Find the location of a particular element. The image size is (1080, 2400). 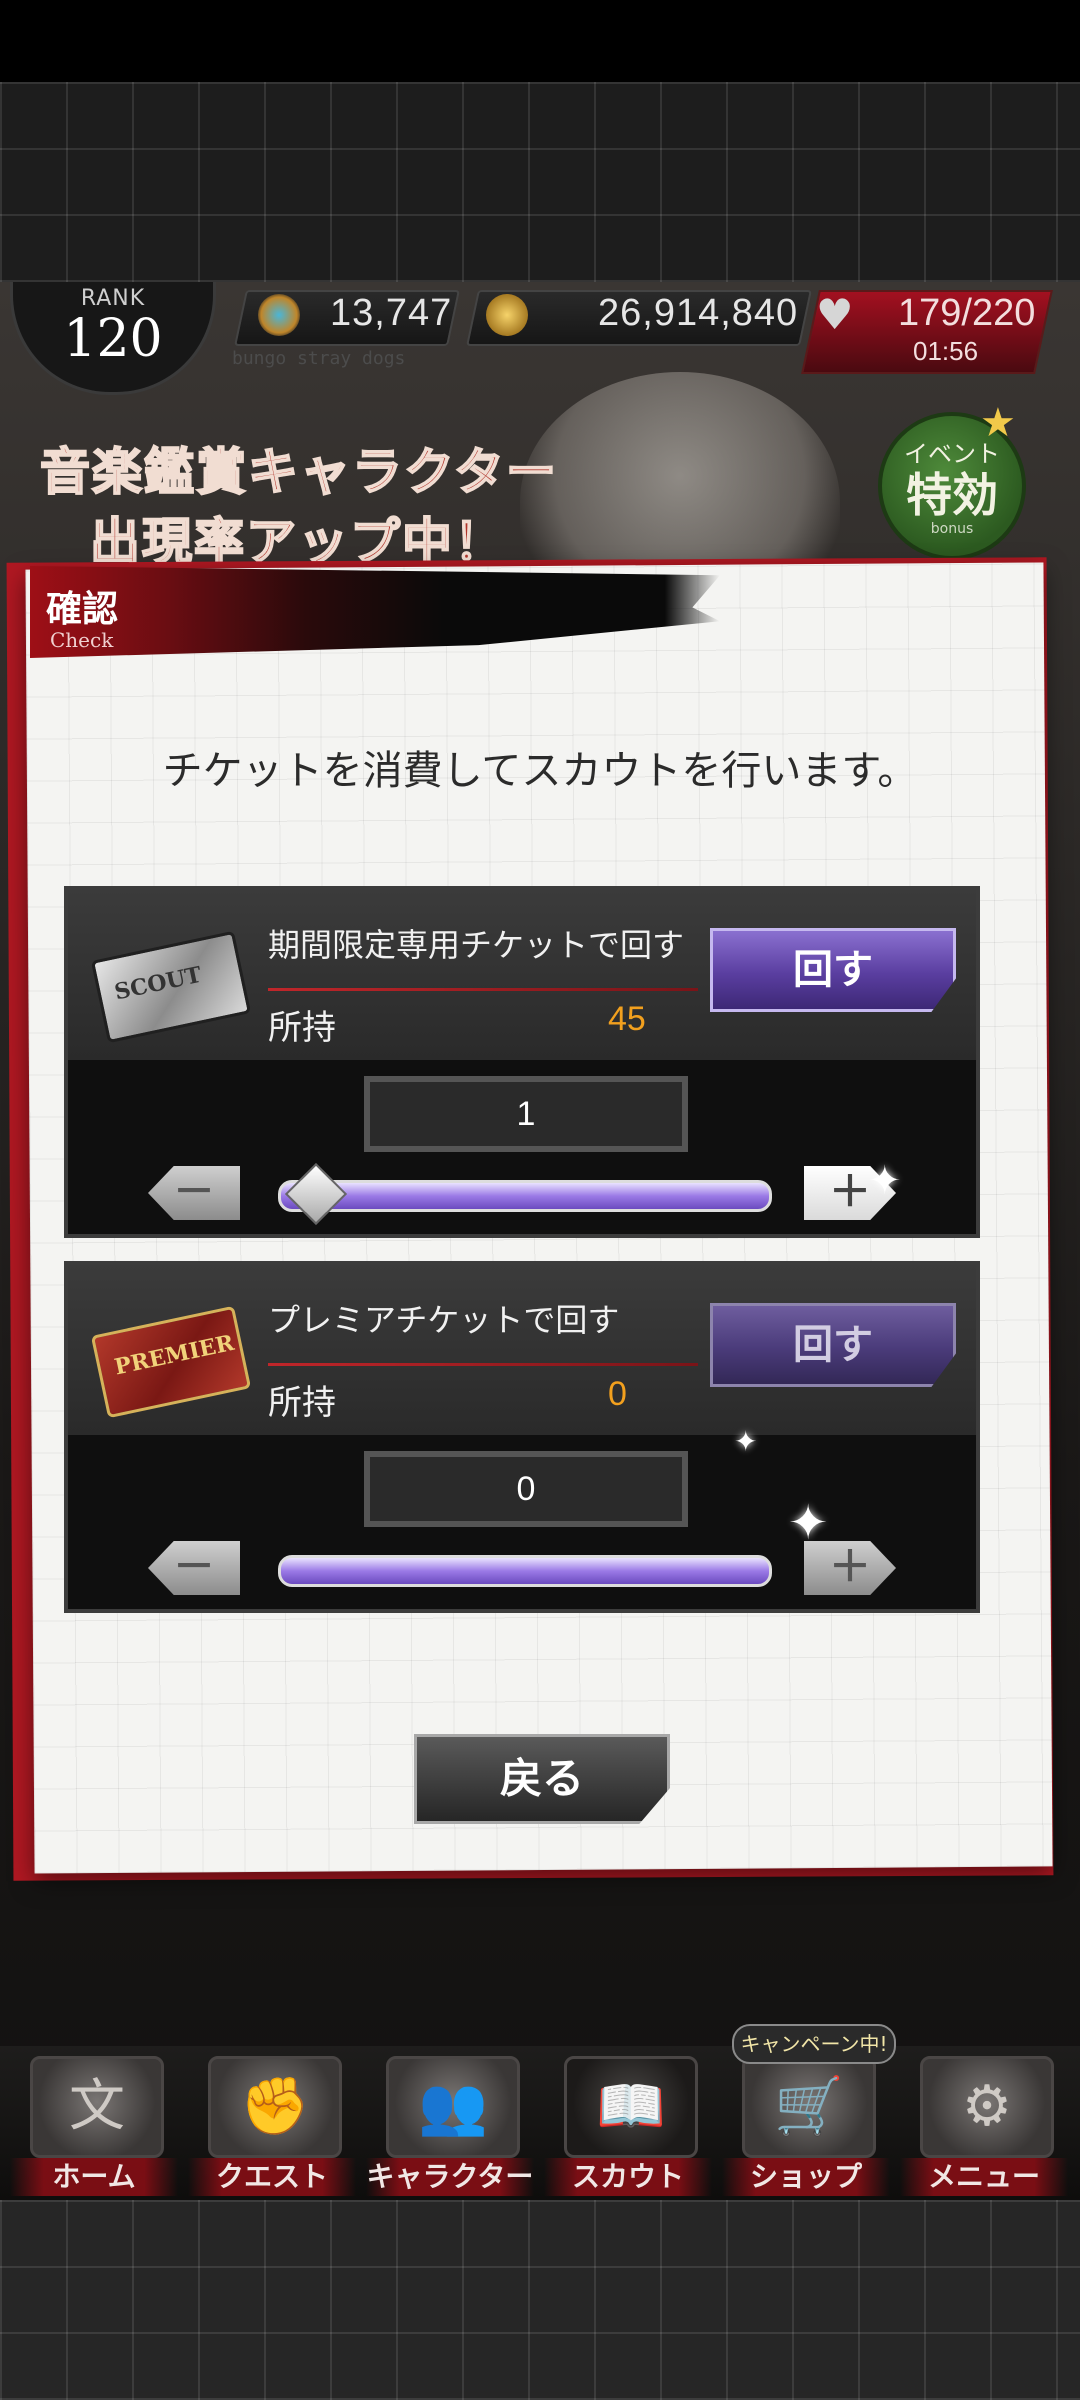

campaign-badge: キャンペーン中! is located at coordinates (814, 2044).